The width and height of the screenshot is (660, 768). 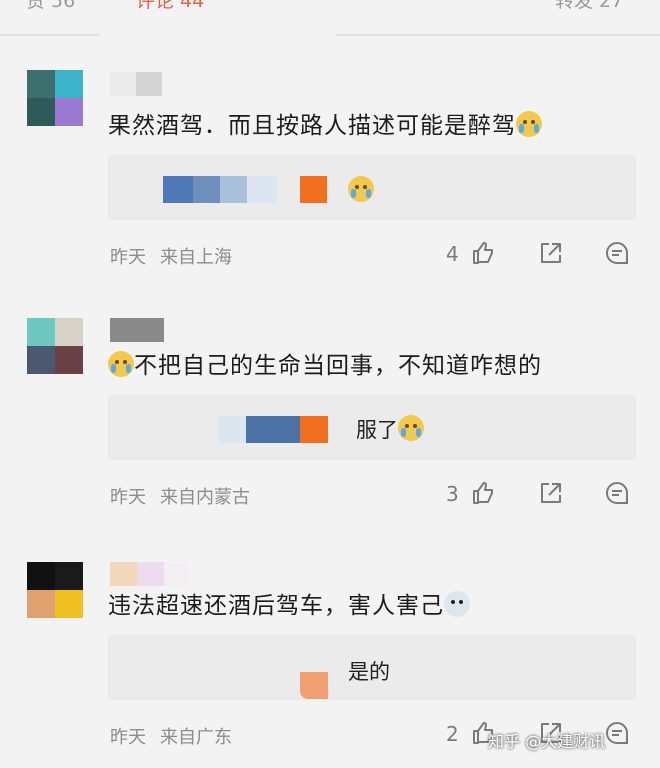 I want to click on comment-actions: 4, so click(x=541, y=255).